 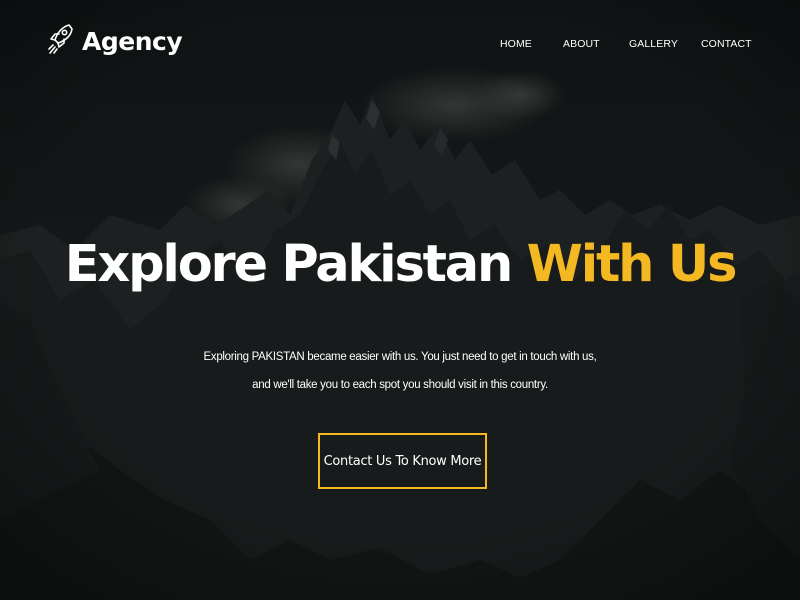 I want to click on nav-link-about: ABOUT, so click(x=581, y=44).